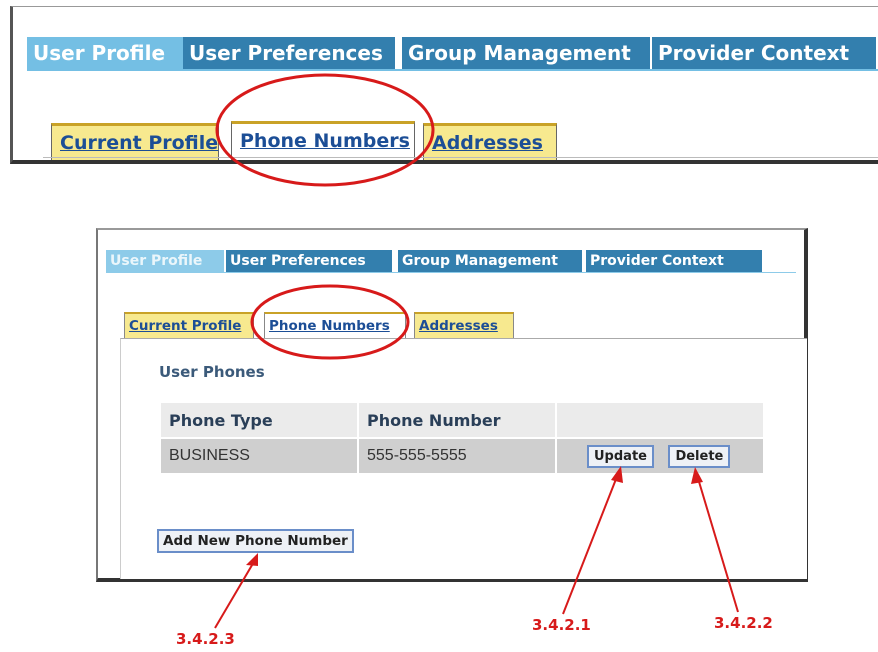 The image size is (878, 652). Describe the element at coordinates (460, 157) in the screenshot. I see `content-divider` at that location.